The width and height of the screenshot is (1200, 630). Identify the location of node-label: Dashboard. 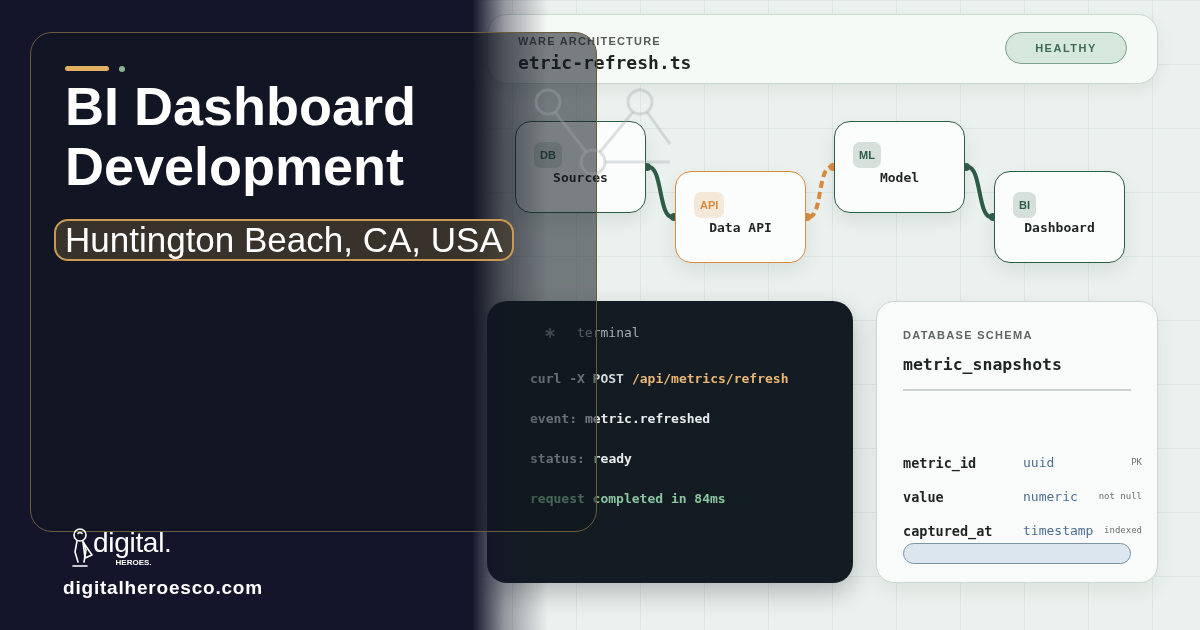
(1059, 228).